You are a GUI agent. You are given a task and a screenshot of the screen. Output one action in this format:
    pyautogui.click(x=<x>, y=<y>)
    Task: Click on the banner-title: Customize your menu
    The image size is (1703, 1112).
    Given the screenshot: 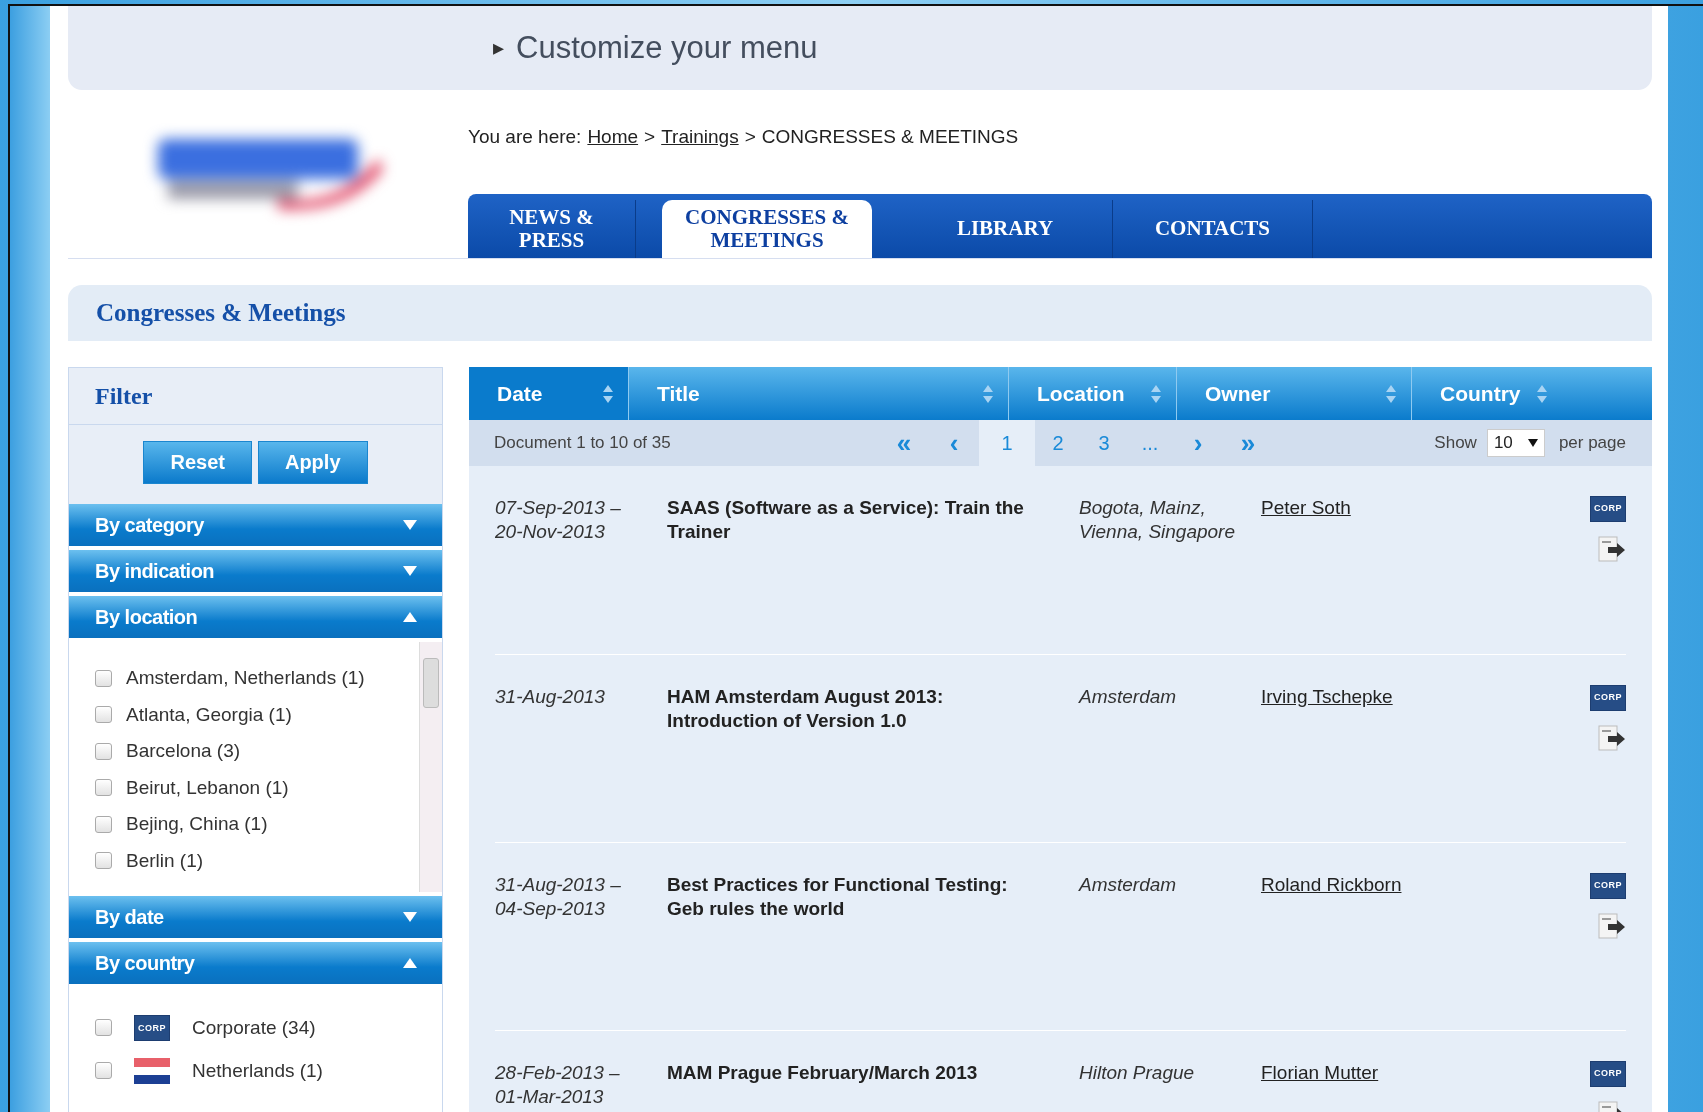 What is the action you would take?
    pyautogui.click(x=667, y=48)
    